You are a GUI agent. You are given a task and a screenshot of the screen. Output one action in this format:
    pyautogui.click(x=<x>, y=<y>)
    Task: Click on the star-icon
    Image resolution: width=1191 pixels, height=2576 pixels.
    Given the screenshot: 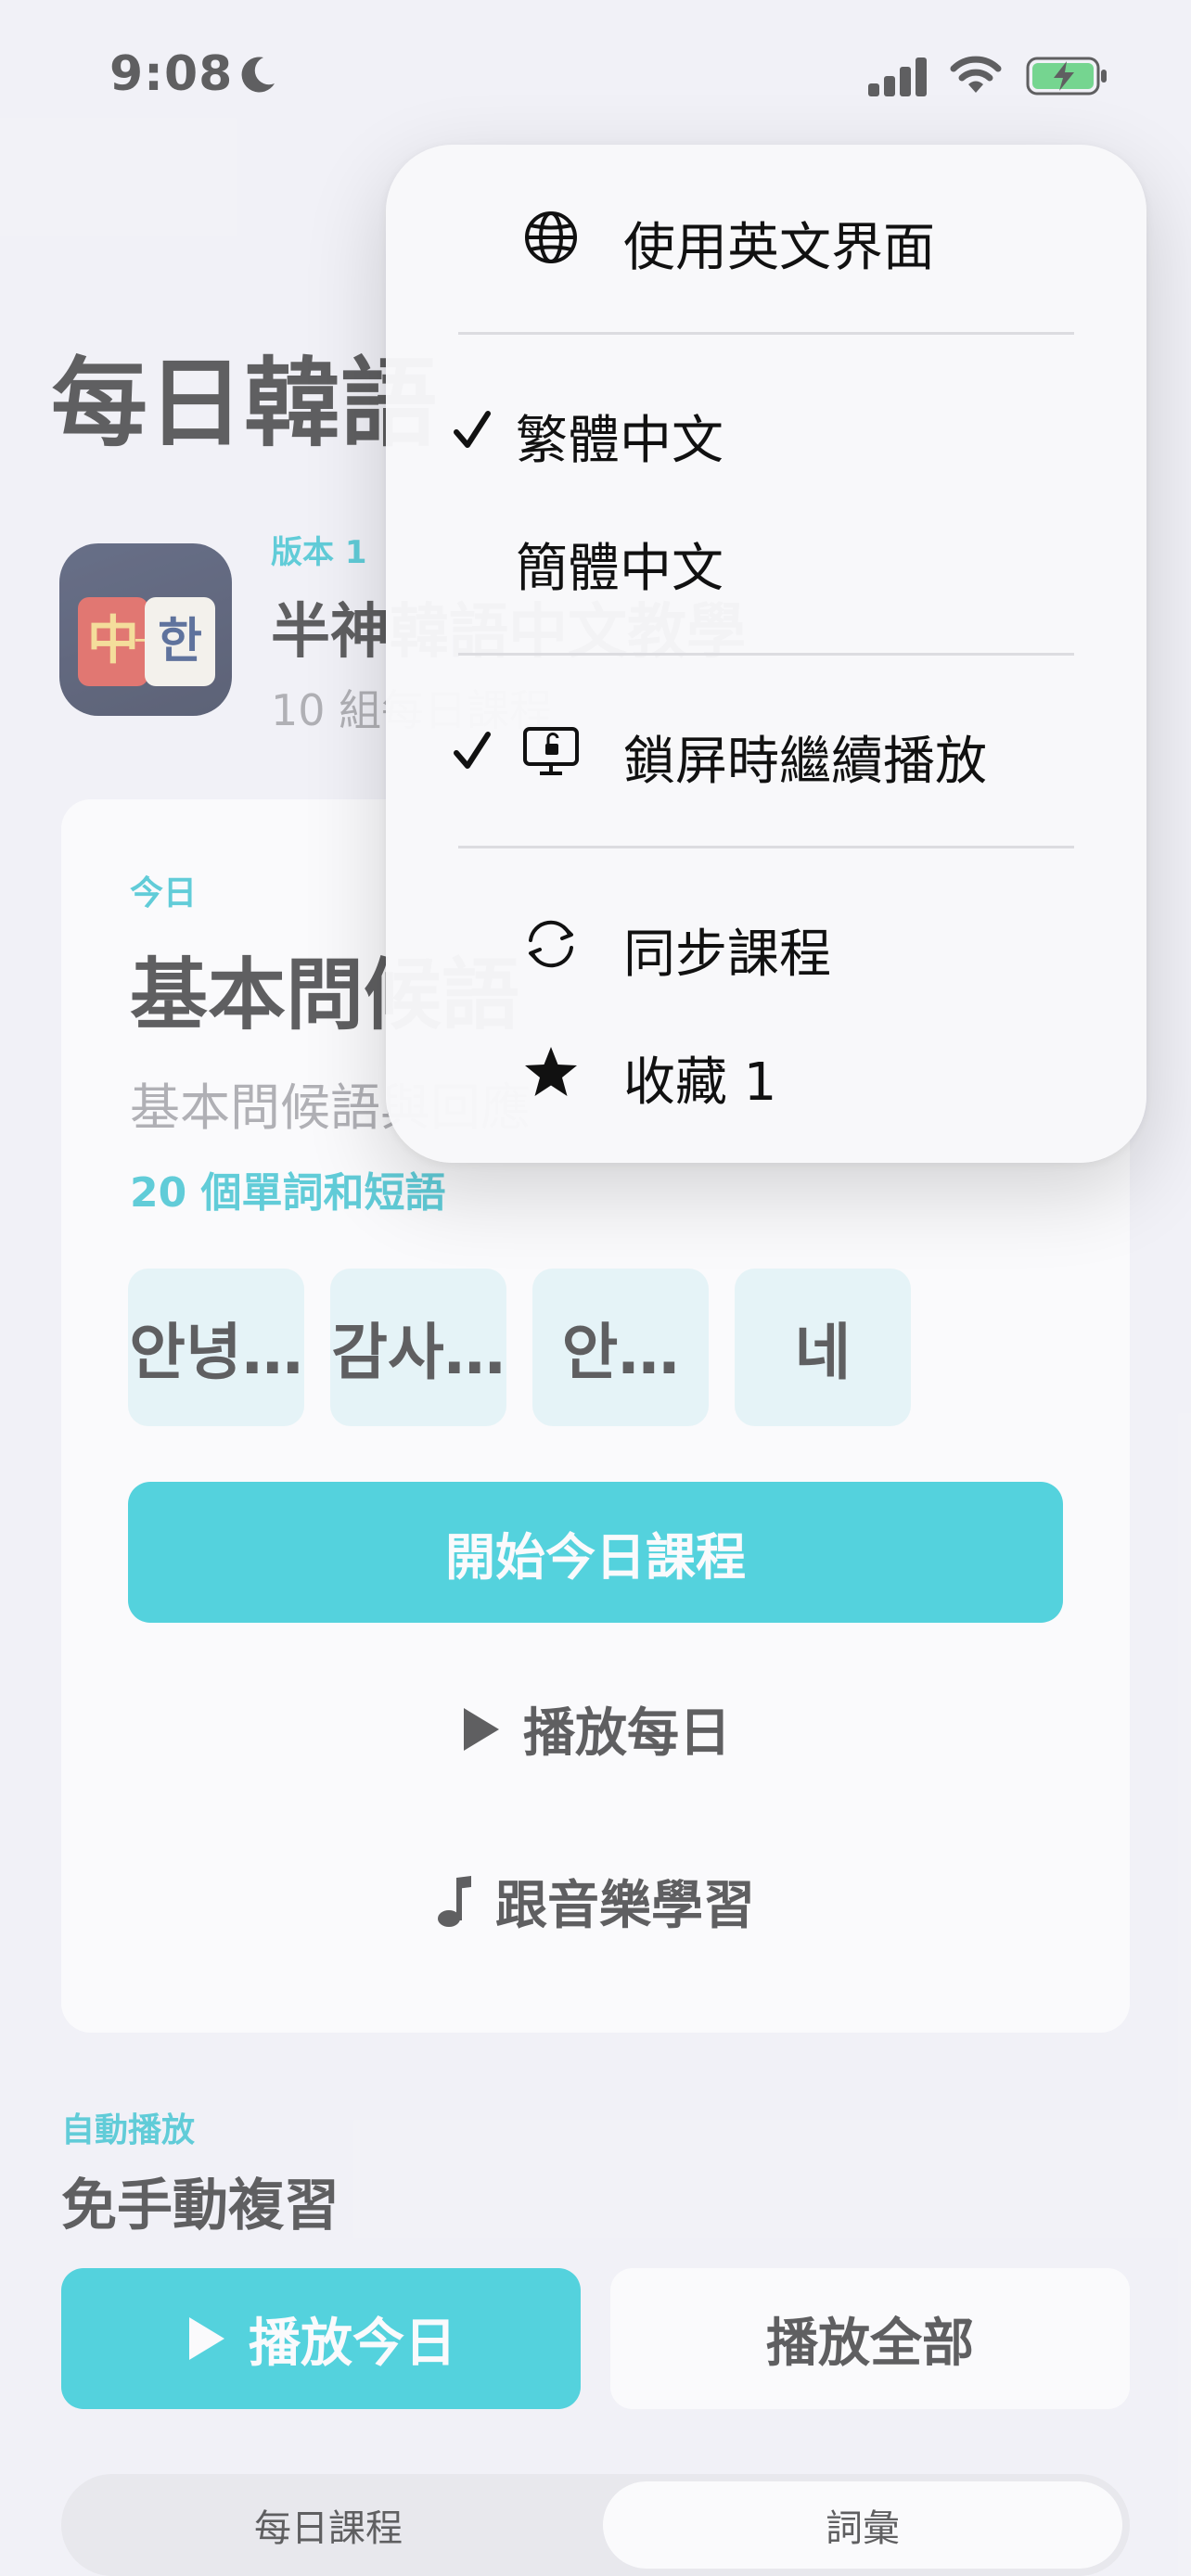 What is the action you would take?
    pyautogui.click(x=551, y=1071)
    